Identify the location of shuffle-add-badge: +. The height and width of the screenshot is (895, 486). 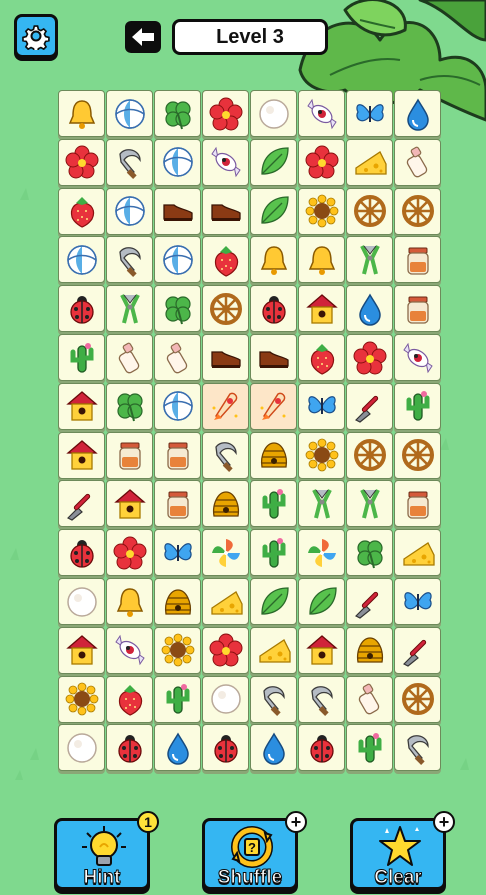
(296, 822).